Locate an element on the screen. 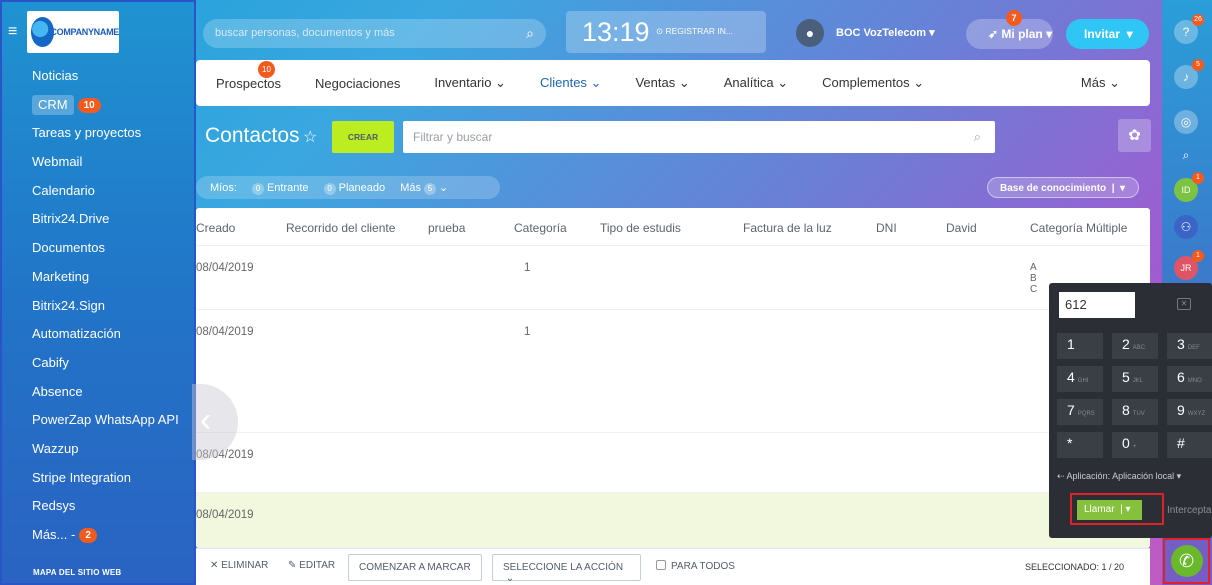 The image size is (1212, 585). column-header: Categoría Múltiple is located at coordinates (1078, 228).